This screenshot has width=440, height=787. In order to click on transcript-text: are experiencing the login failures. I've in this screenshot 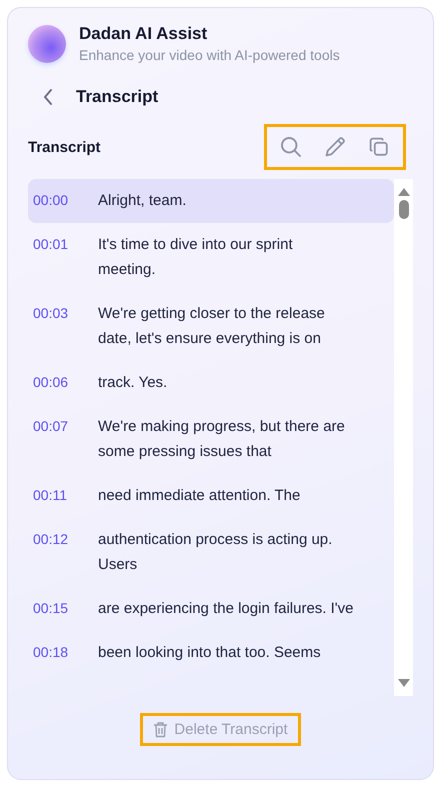, I will do `click(226, 609)`.